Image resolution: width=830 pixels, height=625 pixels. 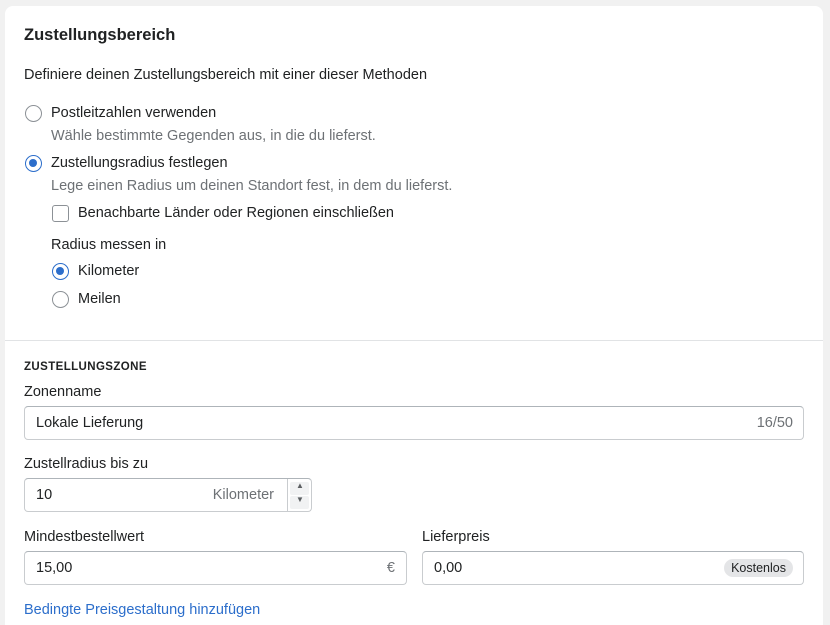 I want to click on radio-delivery-radius-label: Zustellungsradius festlegen, so click(x=139, y=163).